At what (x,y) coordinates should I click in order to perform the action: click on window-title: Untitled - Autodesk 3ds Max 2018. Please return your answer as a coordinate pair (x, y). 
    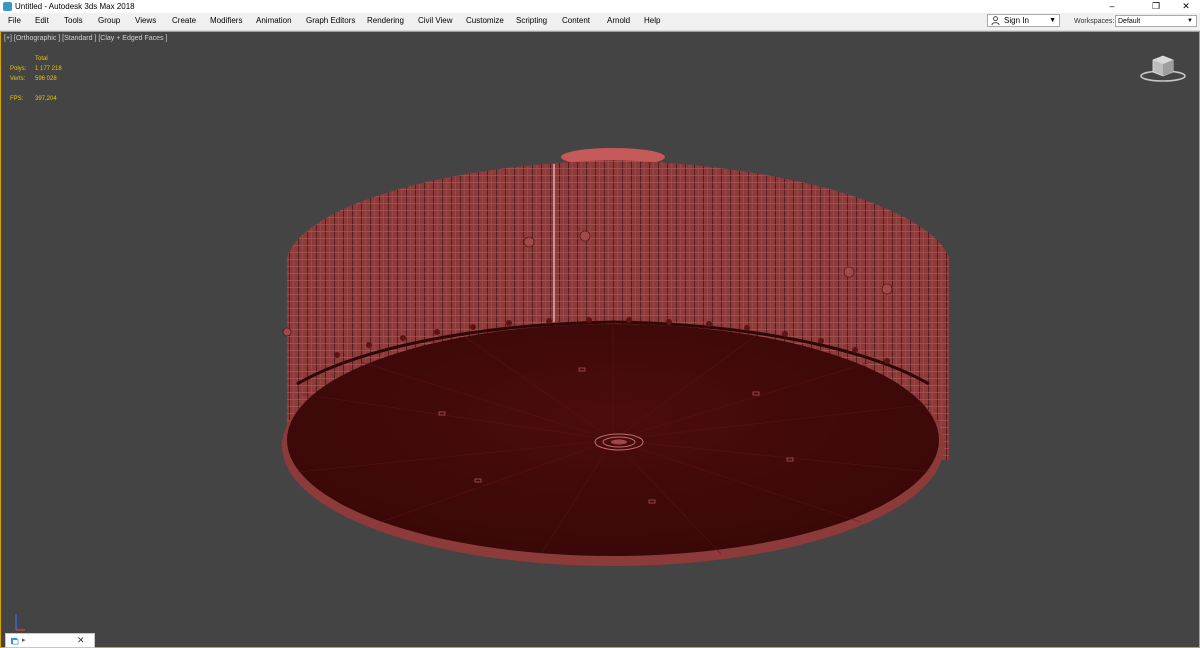
    Looking at the image, I should click on (75, 6).